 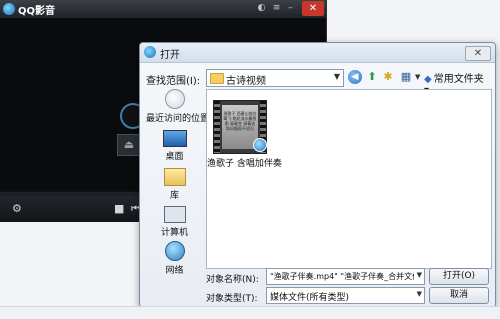 I want to click on place-computer: 计算机, so click(x=174, y=223).